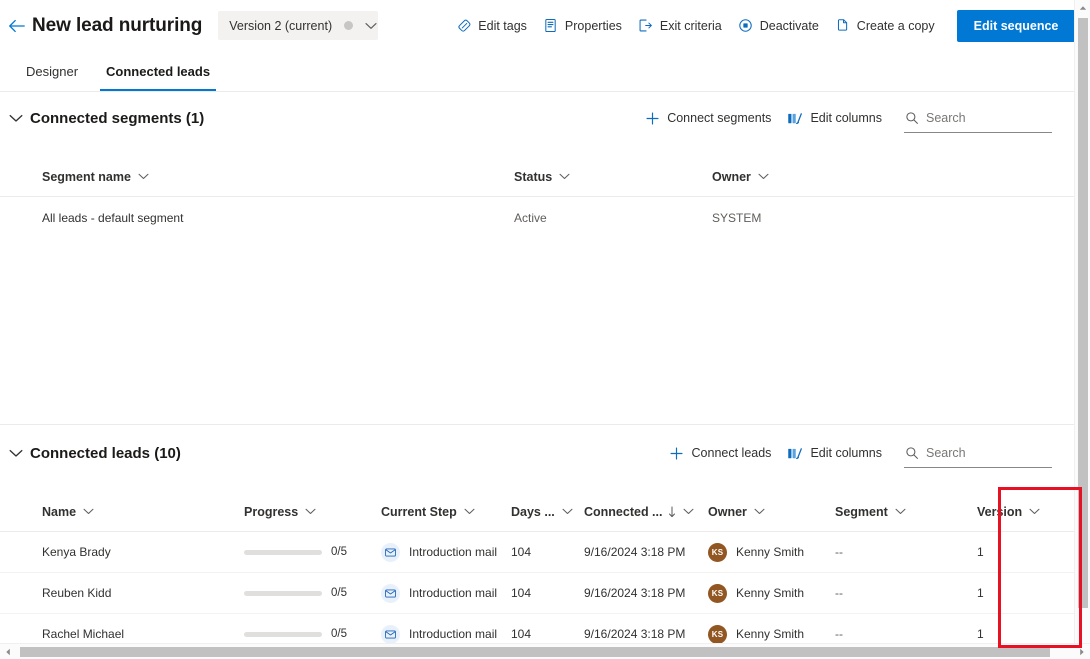 This screenshot has width=1090, height=659. What do you see at coordinates (158, 71) in the screenshot?
I see `tab-connected-leads: Connected leads` at bounding box center [158, 71].